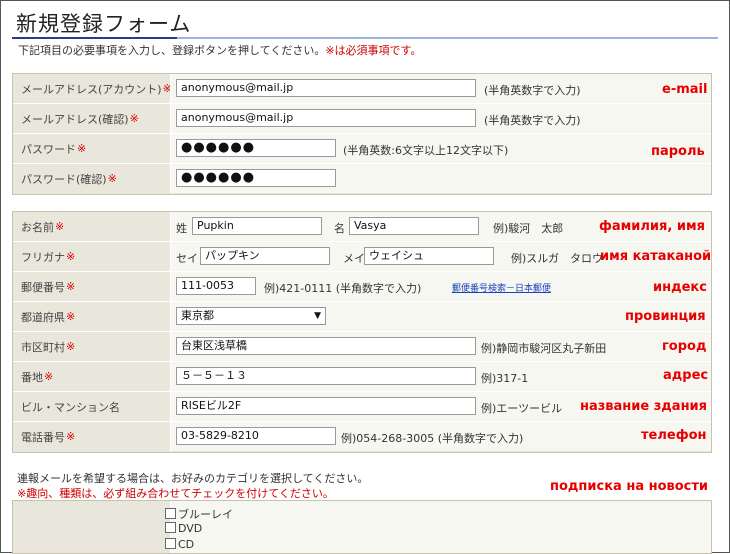  I want to click on checkbox-cd, so click(170, 543).